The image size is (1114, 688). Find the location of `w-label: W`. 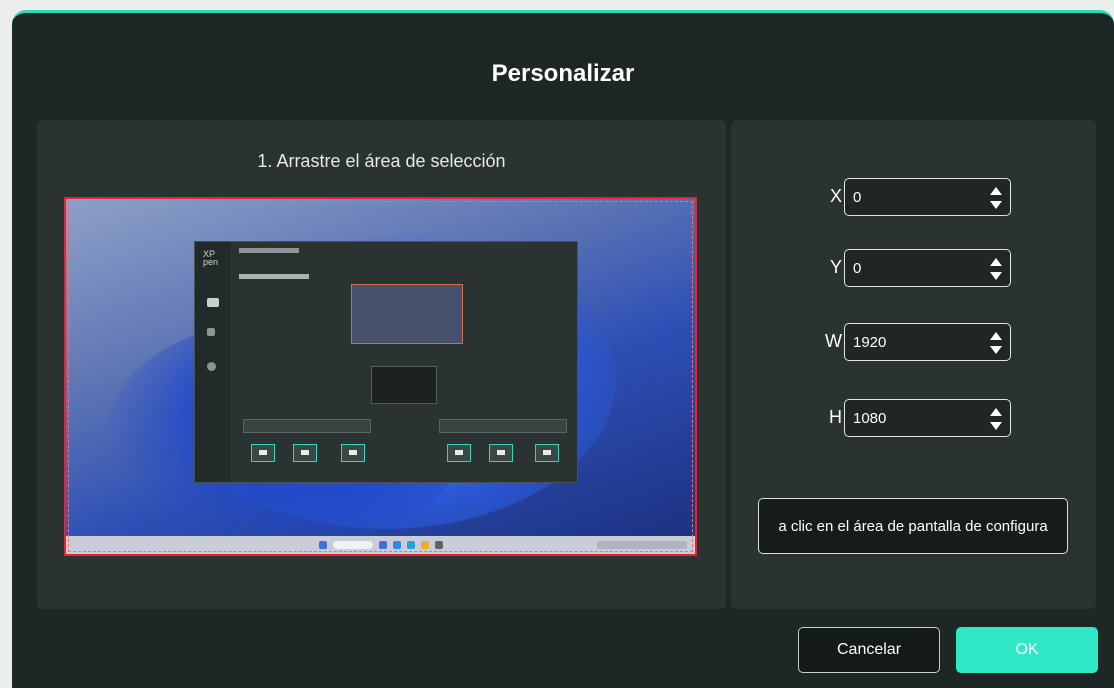

w-label: W is located at coordinates (833, 341).